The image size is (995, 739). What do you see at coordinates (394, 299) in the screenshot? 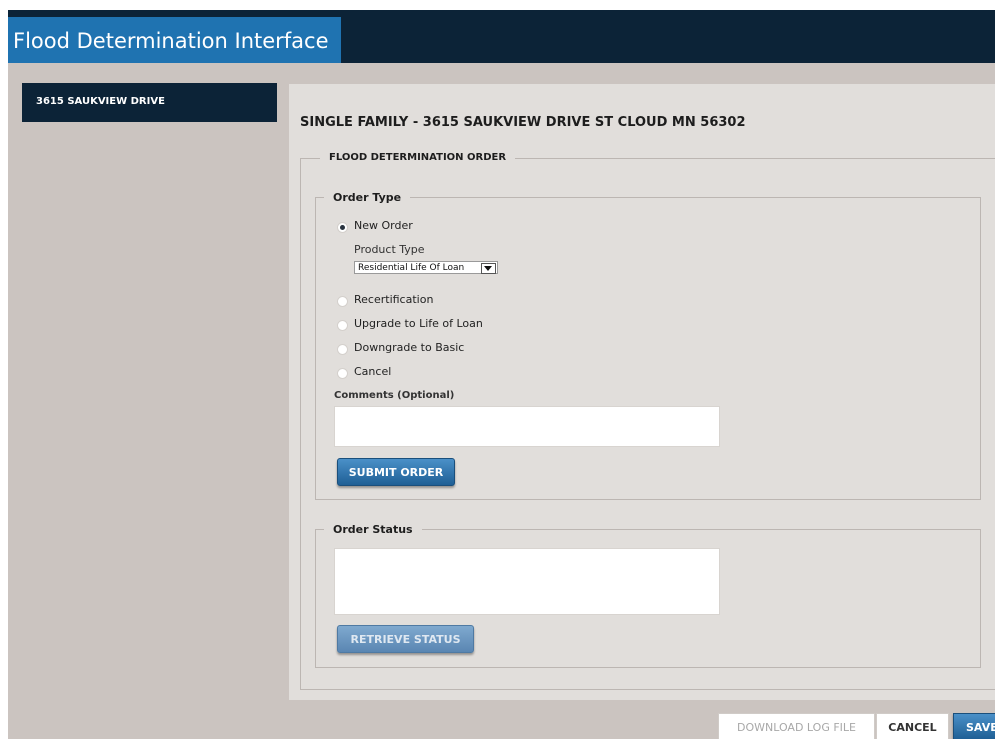
I see `recertification-label: Recertification` at bounding box center [394, 299].